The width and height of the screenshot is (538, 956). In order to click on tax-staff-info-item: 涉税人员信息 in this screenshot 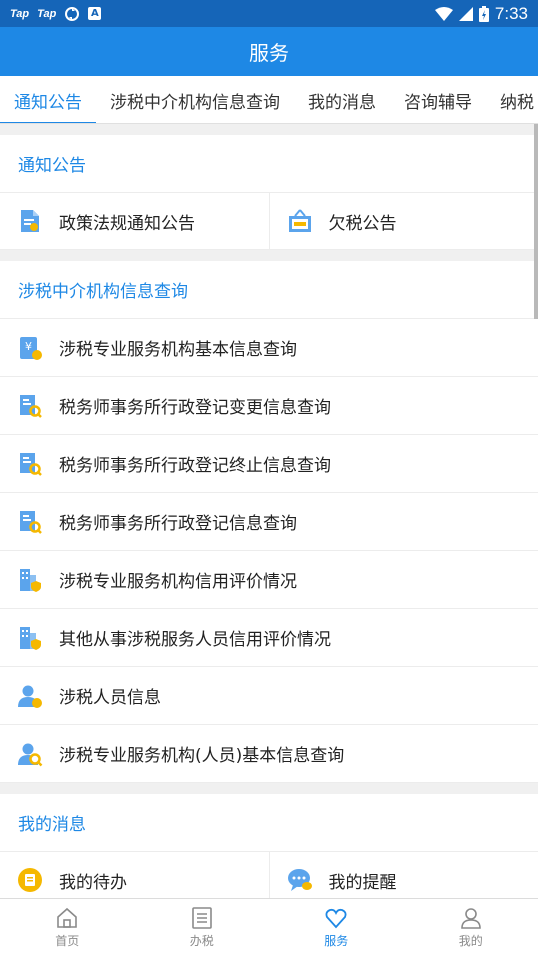, I will do `click(269, 696)`.